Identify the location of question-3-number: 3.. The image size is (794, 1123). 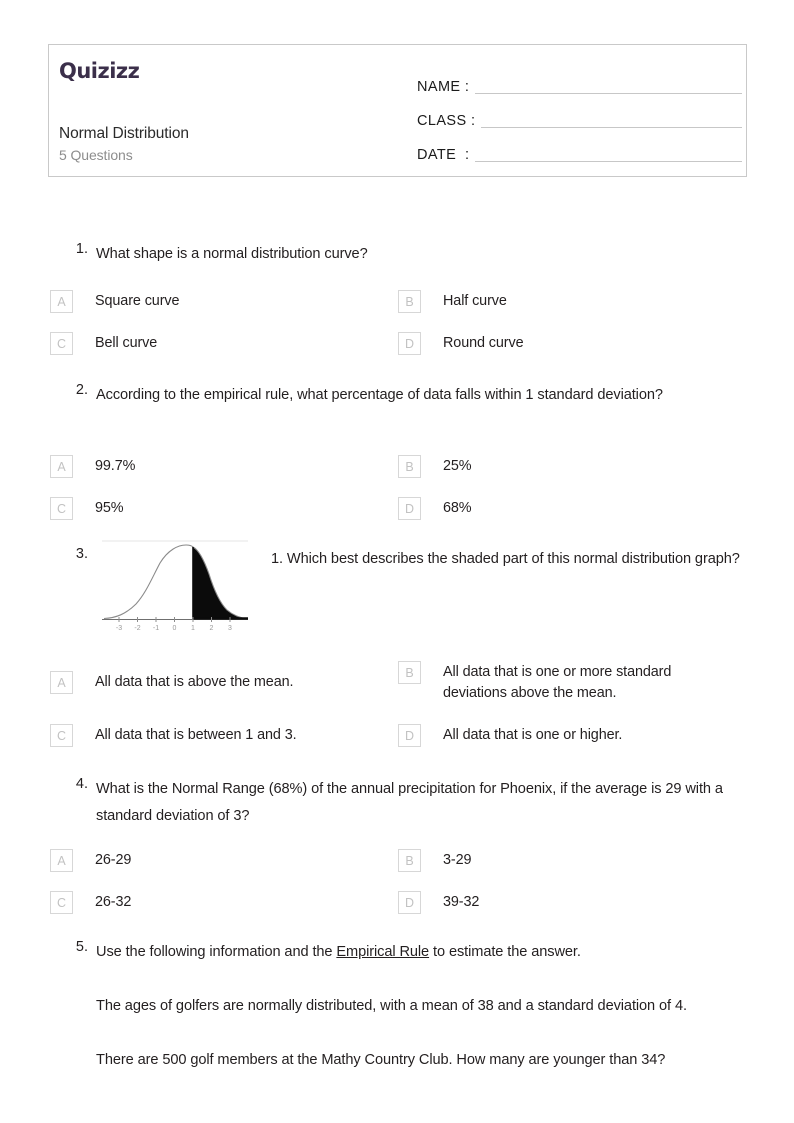
(81, 554).